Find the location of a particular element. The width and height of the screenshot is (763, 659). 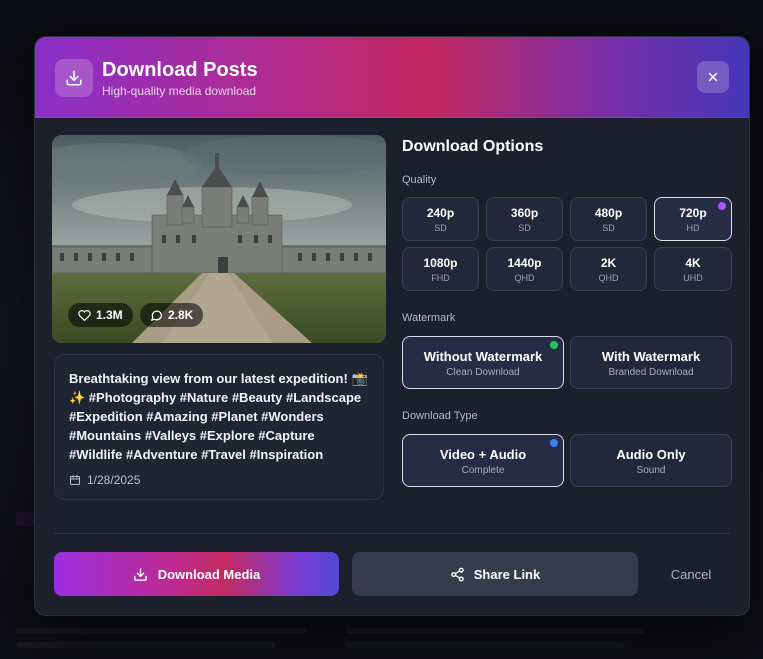

download-media-label: Download Media is located at coordinates (209, 574).